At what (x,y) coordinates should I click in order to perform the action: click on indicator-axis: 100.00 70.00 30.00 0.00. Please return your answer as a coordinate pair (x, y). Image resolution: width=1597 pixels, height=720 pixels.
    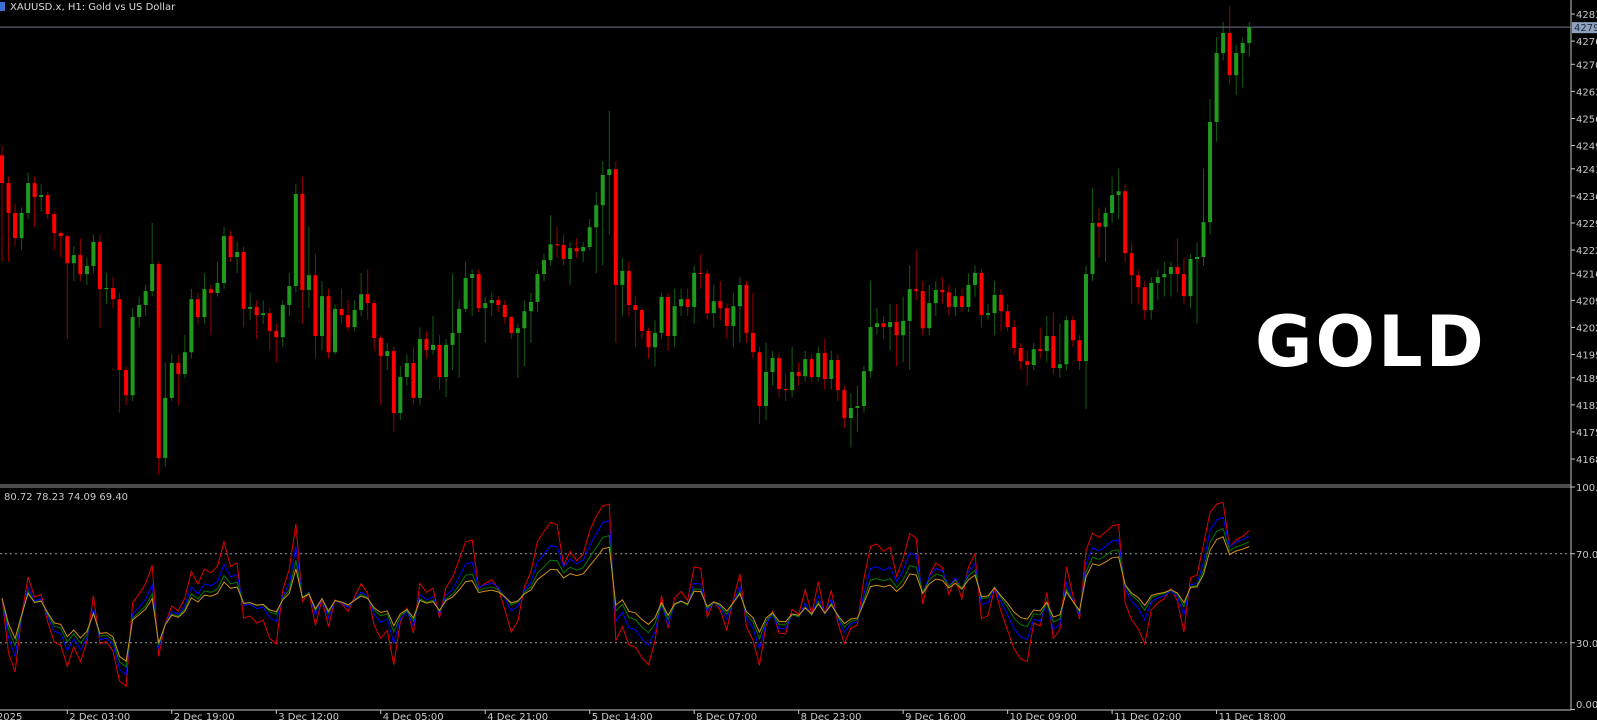
    Looking at the image, I should click on (1584, 597).